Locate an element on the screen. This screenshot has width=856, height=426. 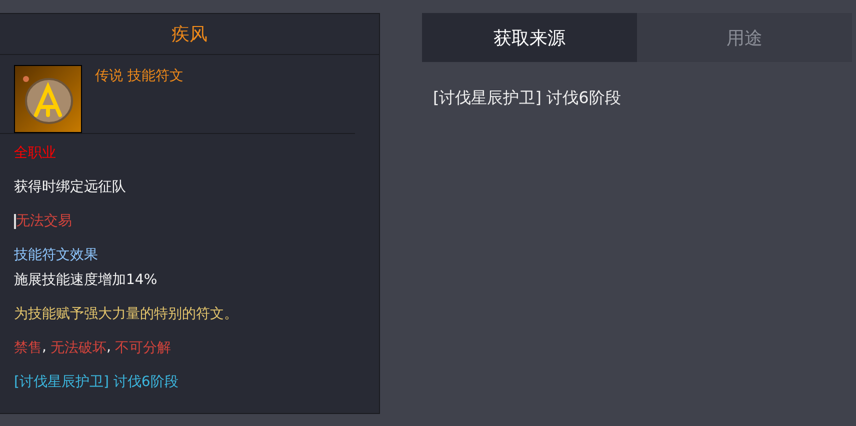
restriction-label: 无法破坏 is located at coordinates (78, 348).